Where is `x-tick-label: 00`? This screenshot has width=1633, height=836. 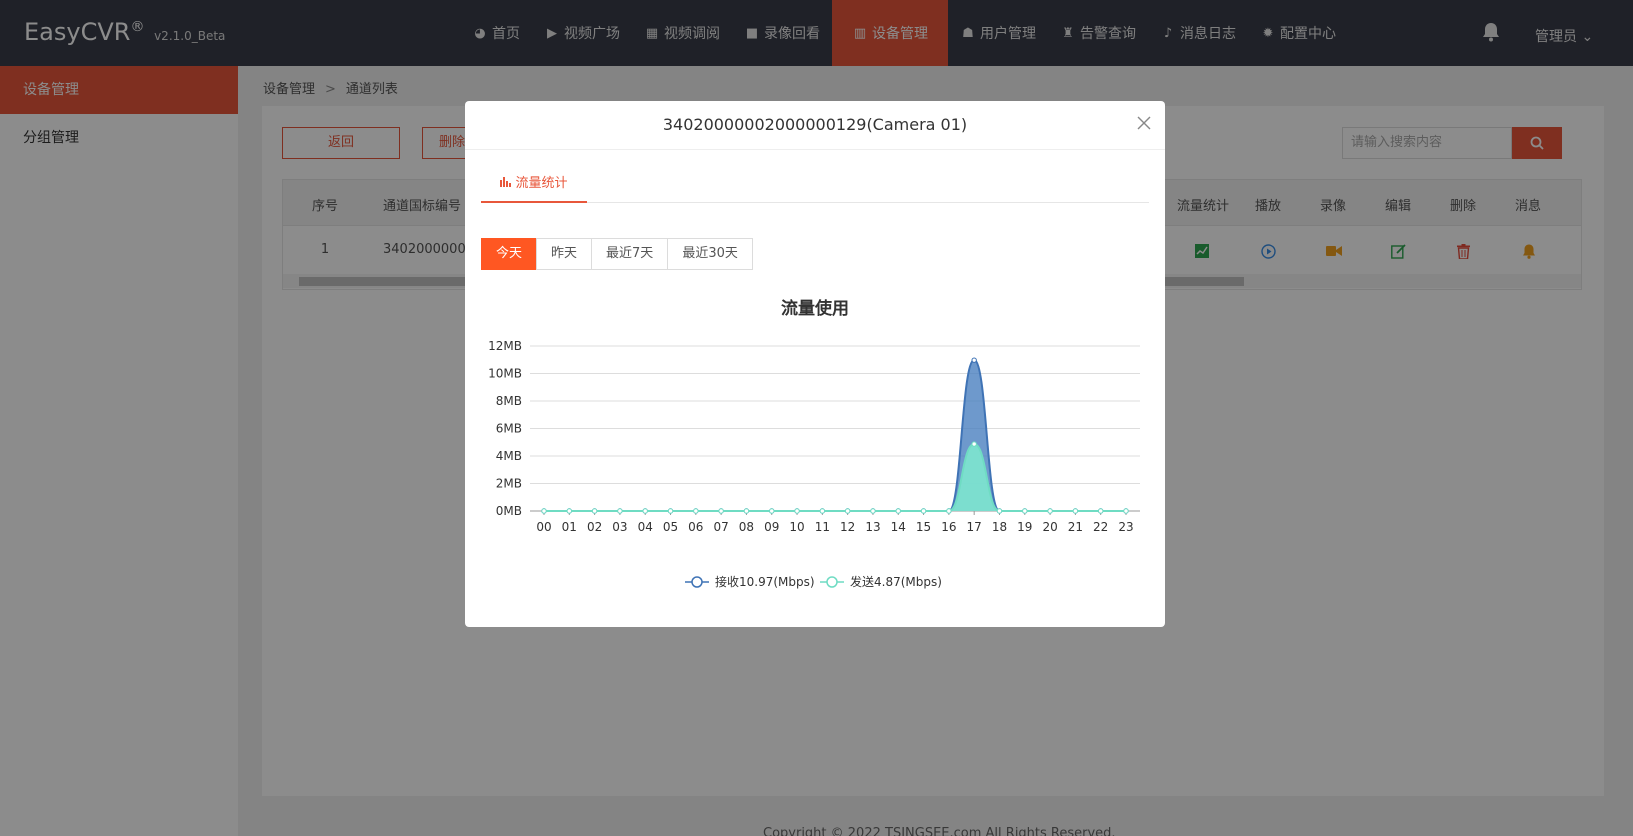
x-tick-label: 00 is located at coordinates (543, 527).